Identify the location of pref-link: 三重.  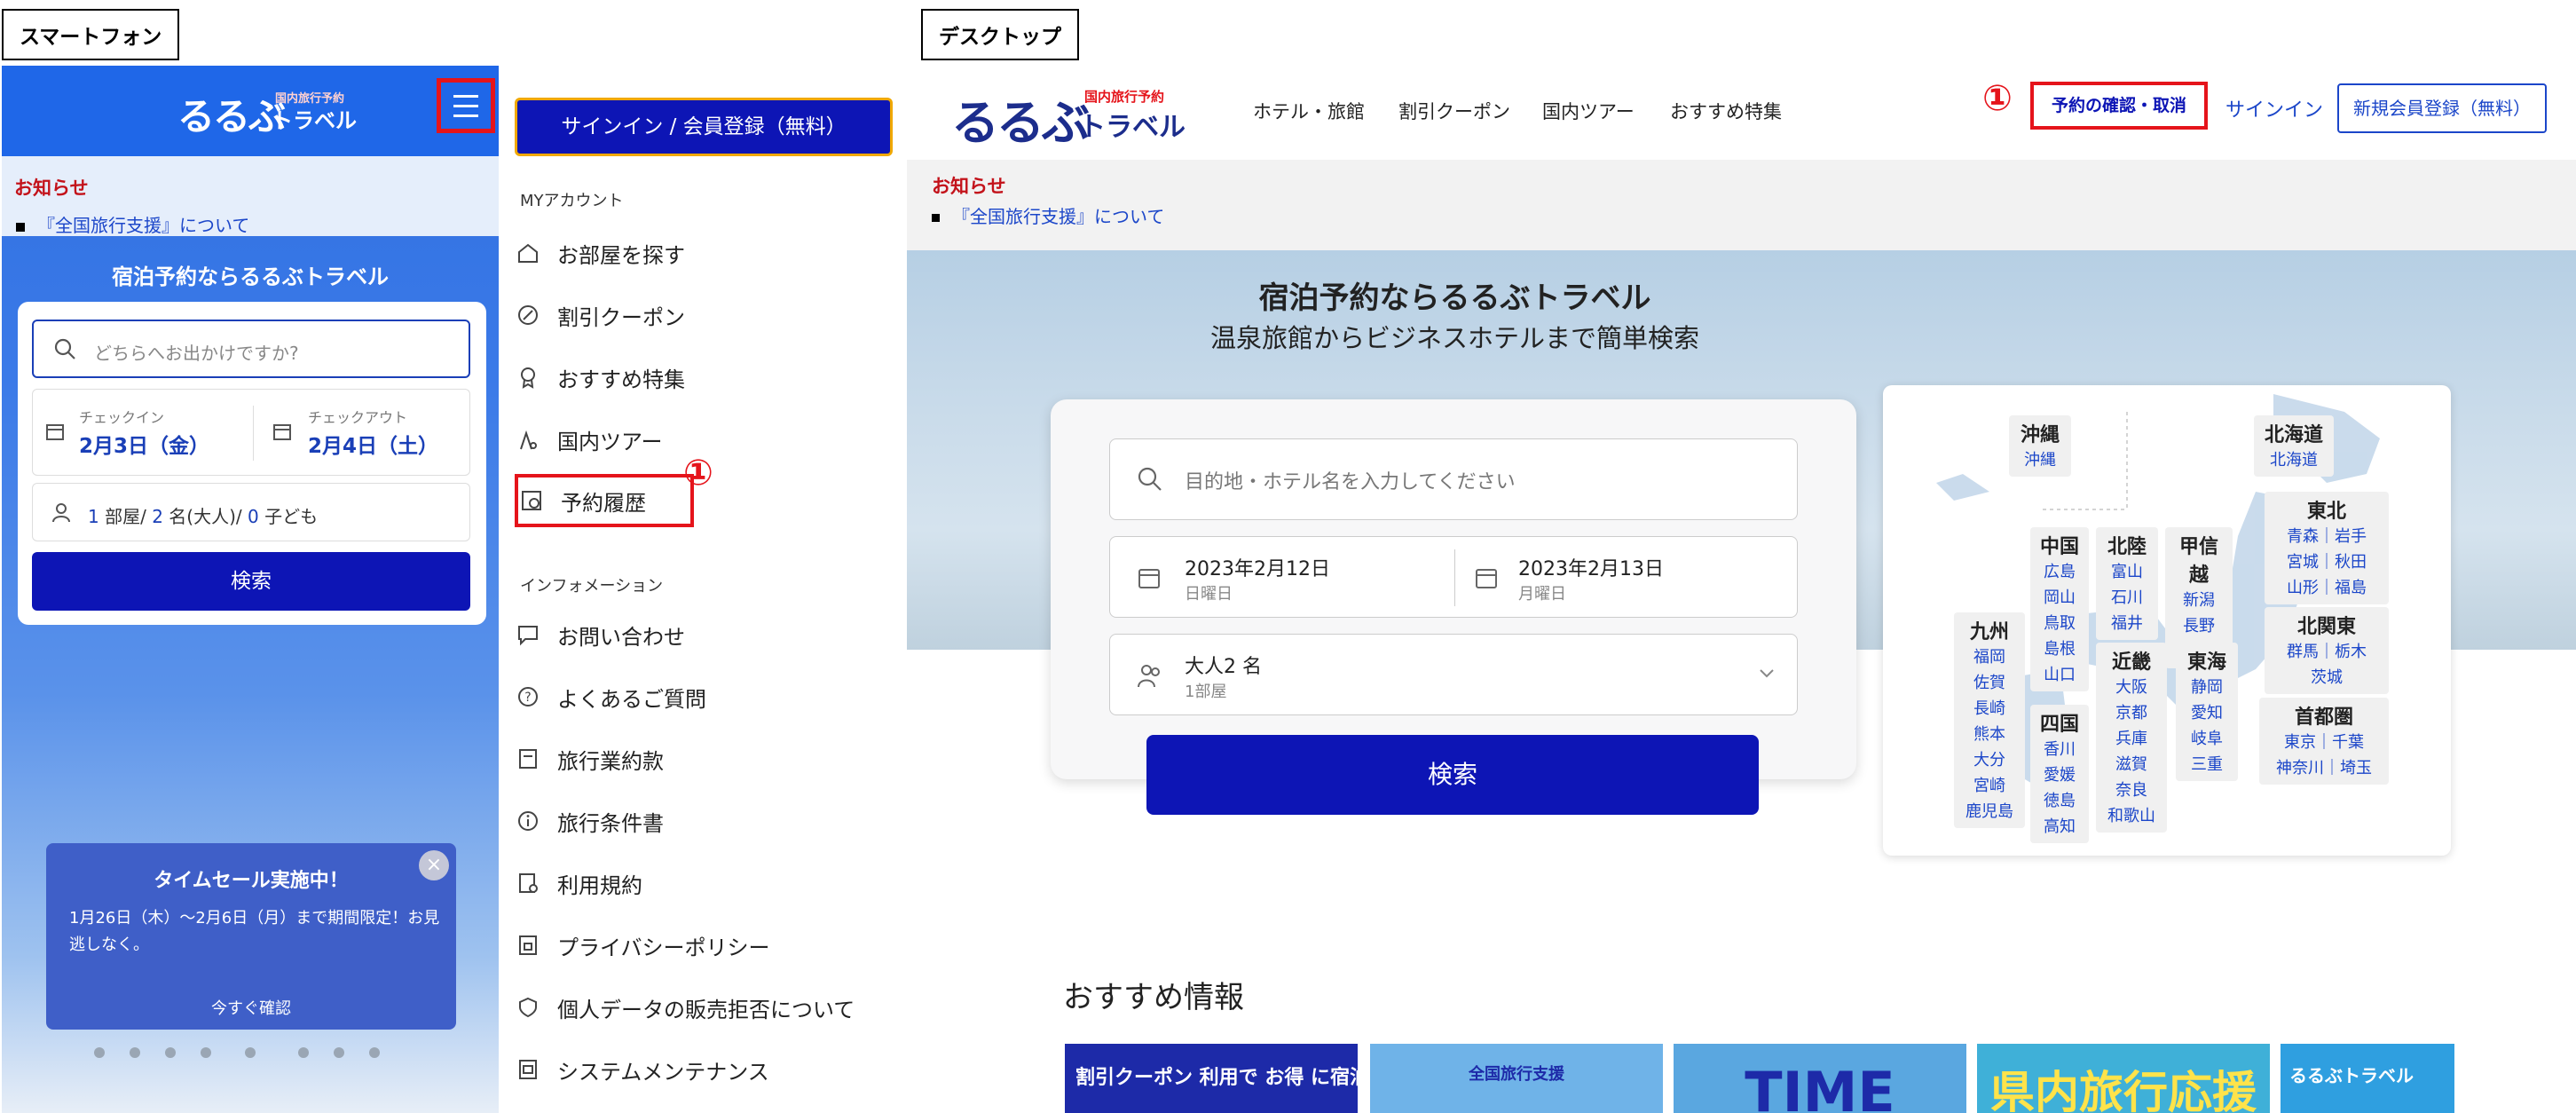
(2207, 765).